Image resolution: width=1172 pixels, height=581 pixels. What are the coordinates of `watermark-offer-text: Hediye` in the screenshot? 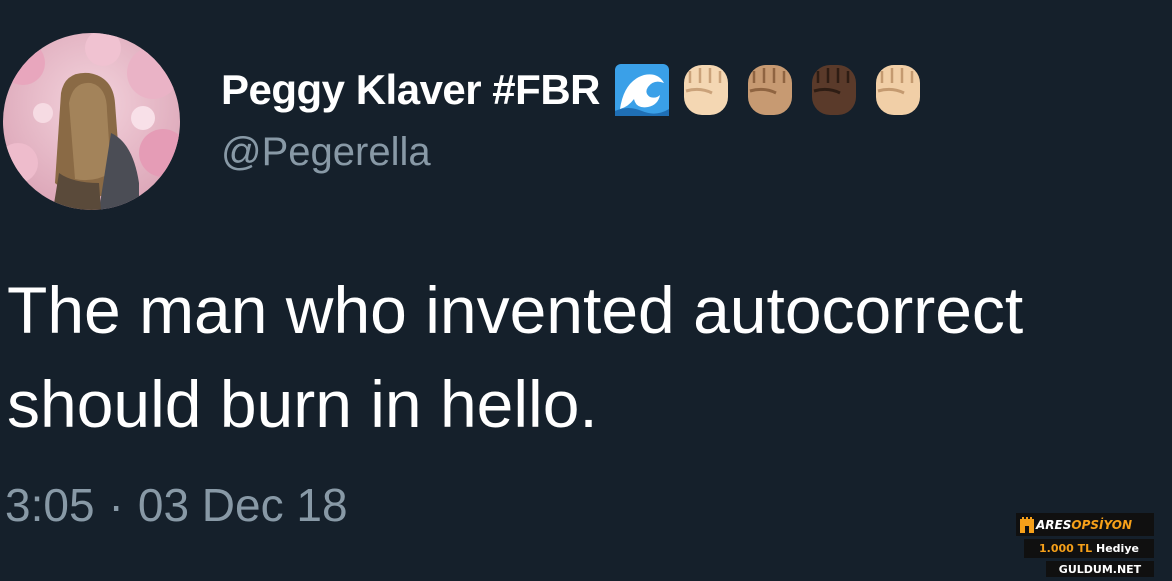 It's located at (1117, 548).